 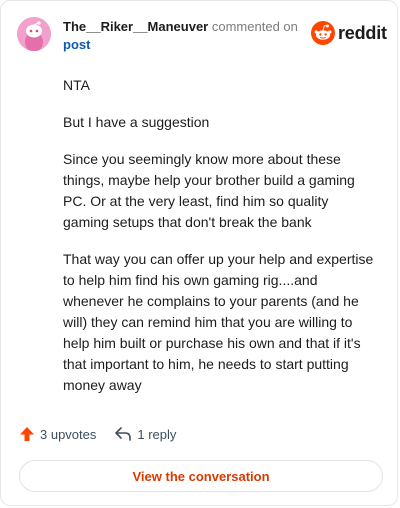 What do you see at coordinates (157, 434) in the screenshot?
I see `reply-label: 1 reply` at bounding box center [157, 434].